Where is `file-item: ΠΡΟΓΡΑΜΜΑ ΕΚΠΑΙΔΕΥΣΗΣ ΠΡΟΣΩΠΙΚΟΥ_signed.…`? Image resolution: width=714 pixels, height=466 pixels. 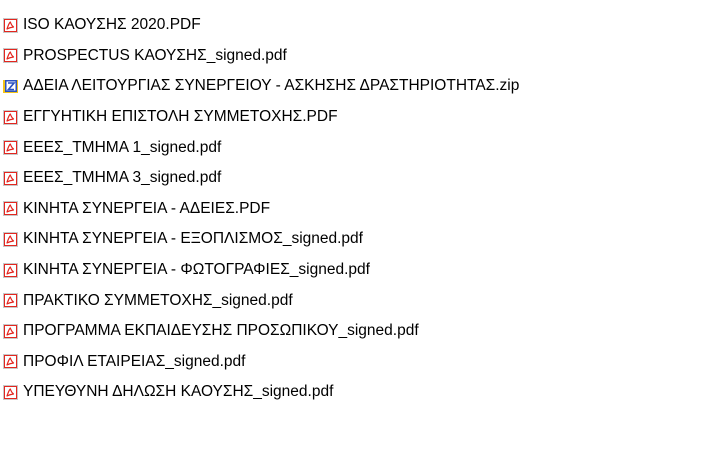
file-item: ΠΡΟΓΡΑΜΜΑ ΕΚΠΑΙΔΕΥΣΗΣ ΠΡΟΣΩΠΙΚΟΥ_signed.… is located at coordinates (357, 331).